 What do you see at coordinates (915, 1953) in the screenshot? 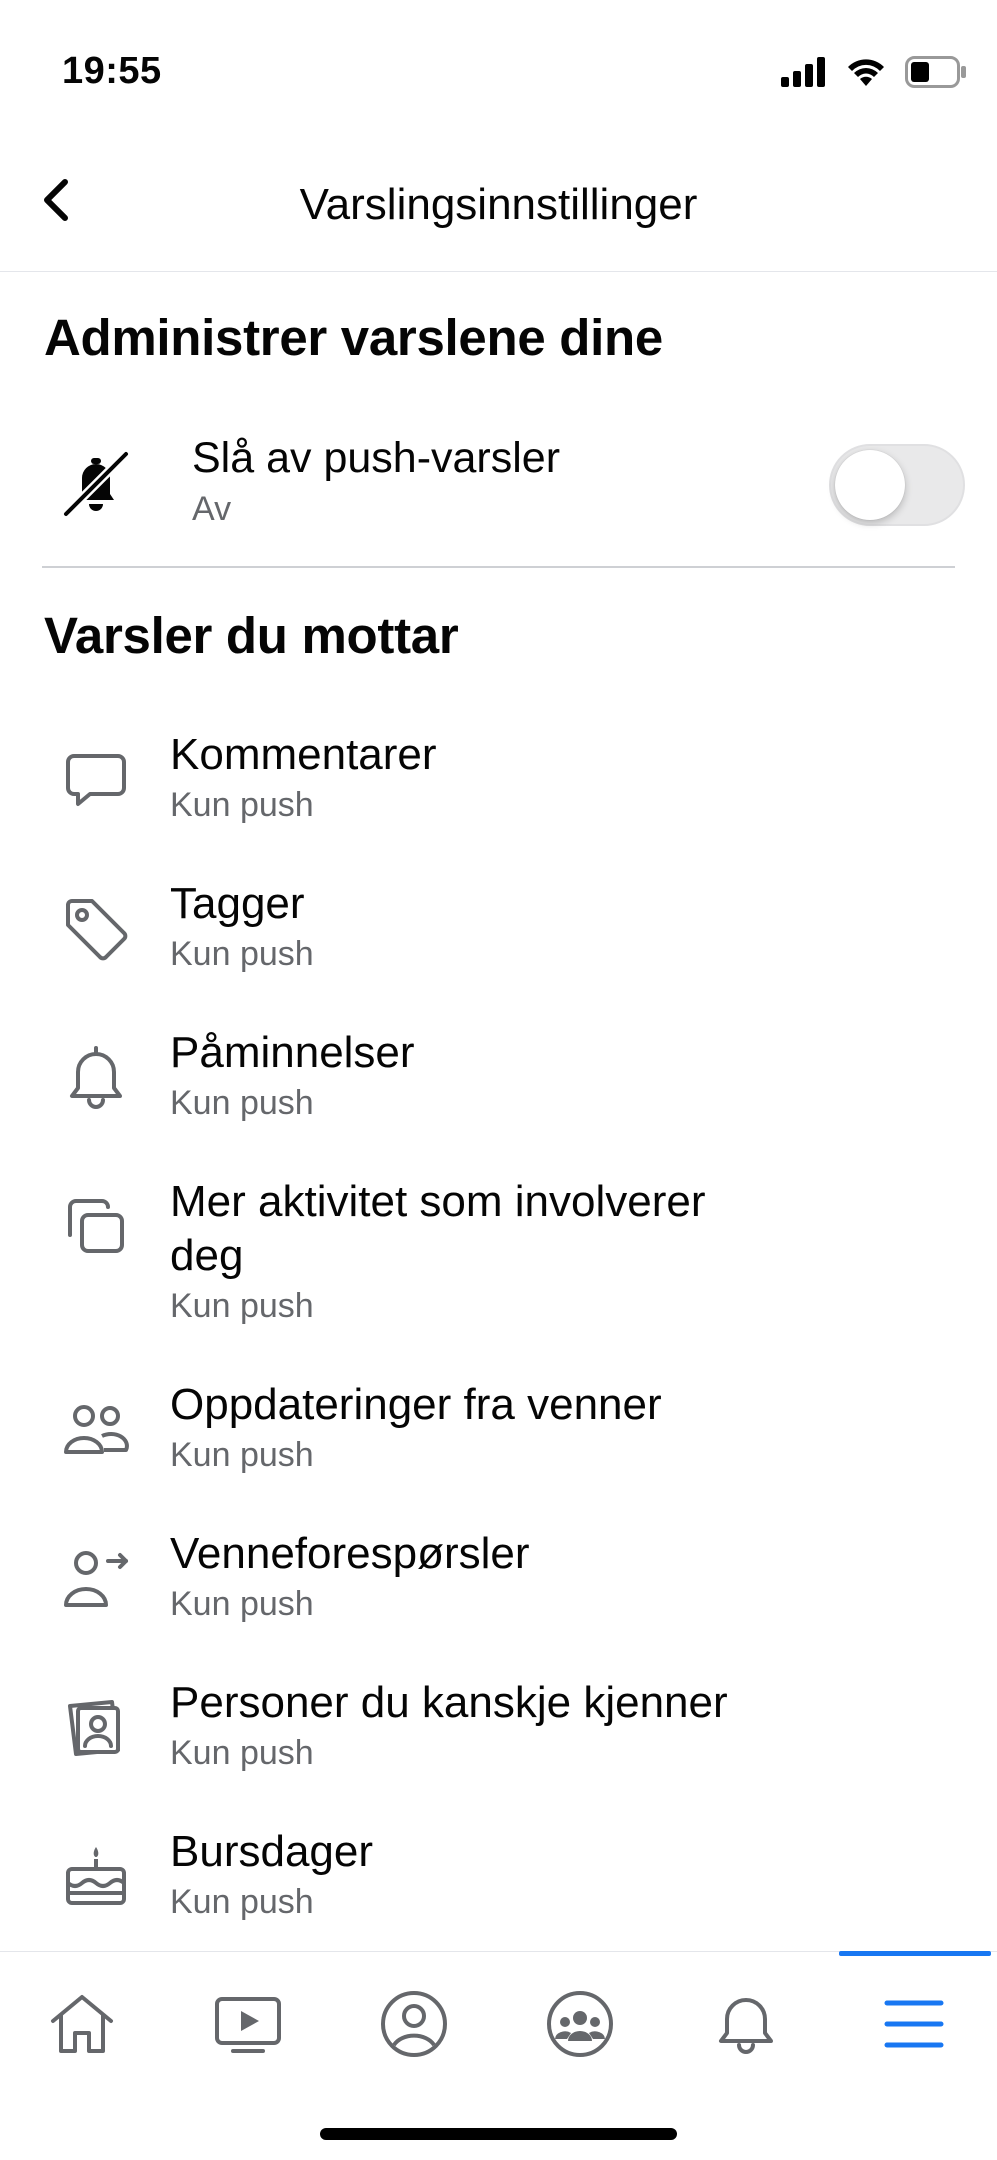
I see `active-tab-indicator` at bounding box center [915, 1953].